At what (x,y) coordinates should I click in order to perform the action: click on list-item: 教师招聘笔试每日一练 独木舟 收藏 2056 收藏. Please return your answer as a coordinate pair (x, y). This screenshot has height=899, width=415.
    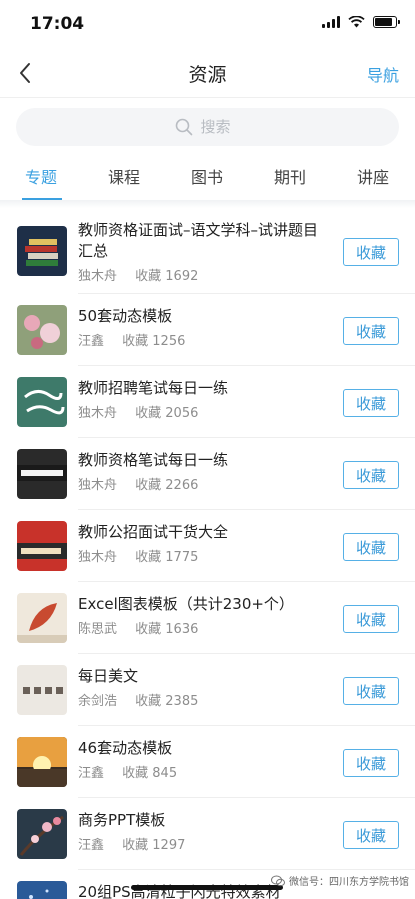
    Looking at the image, I should click on (207, 402).